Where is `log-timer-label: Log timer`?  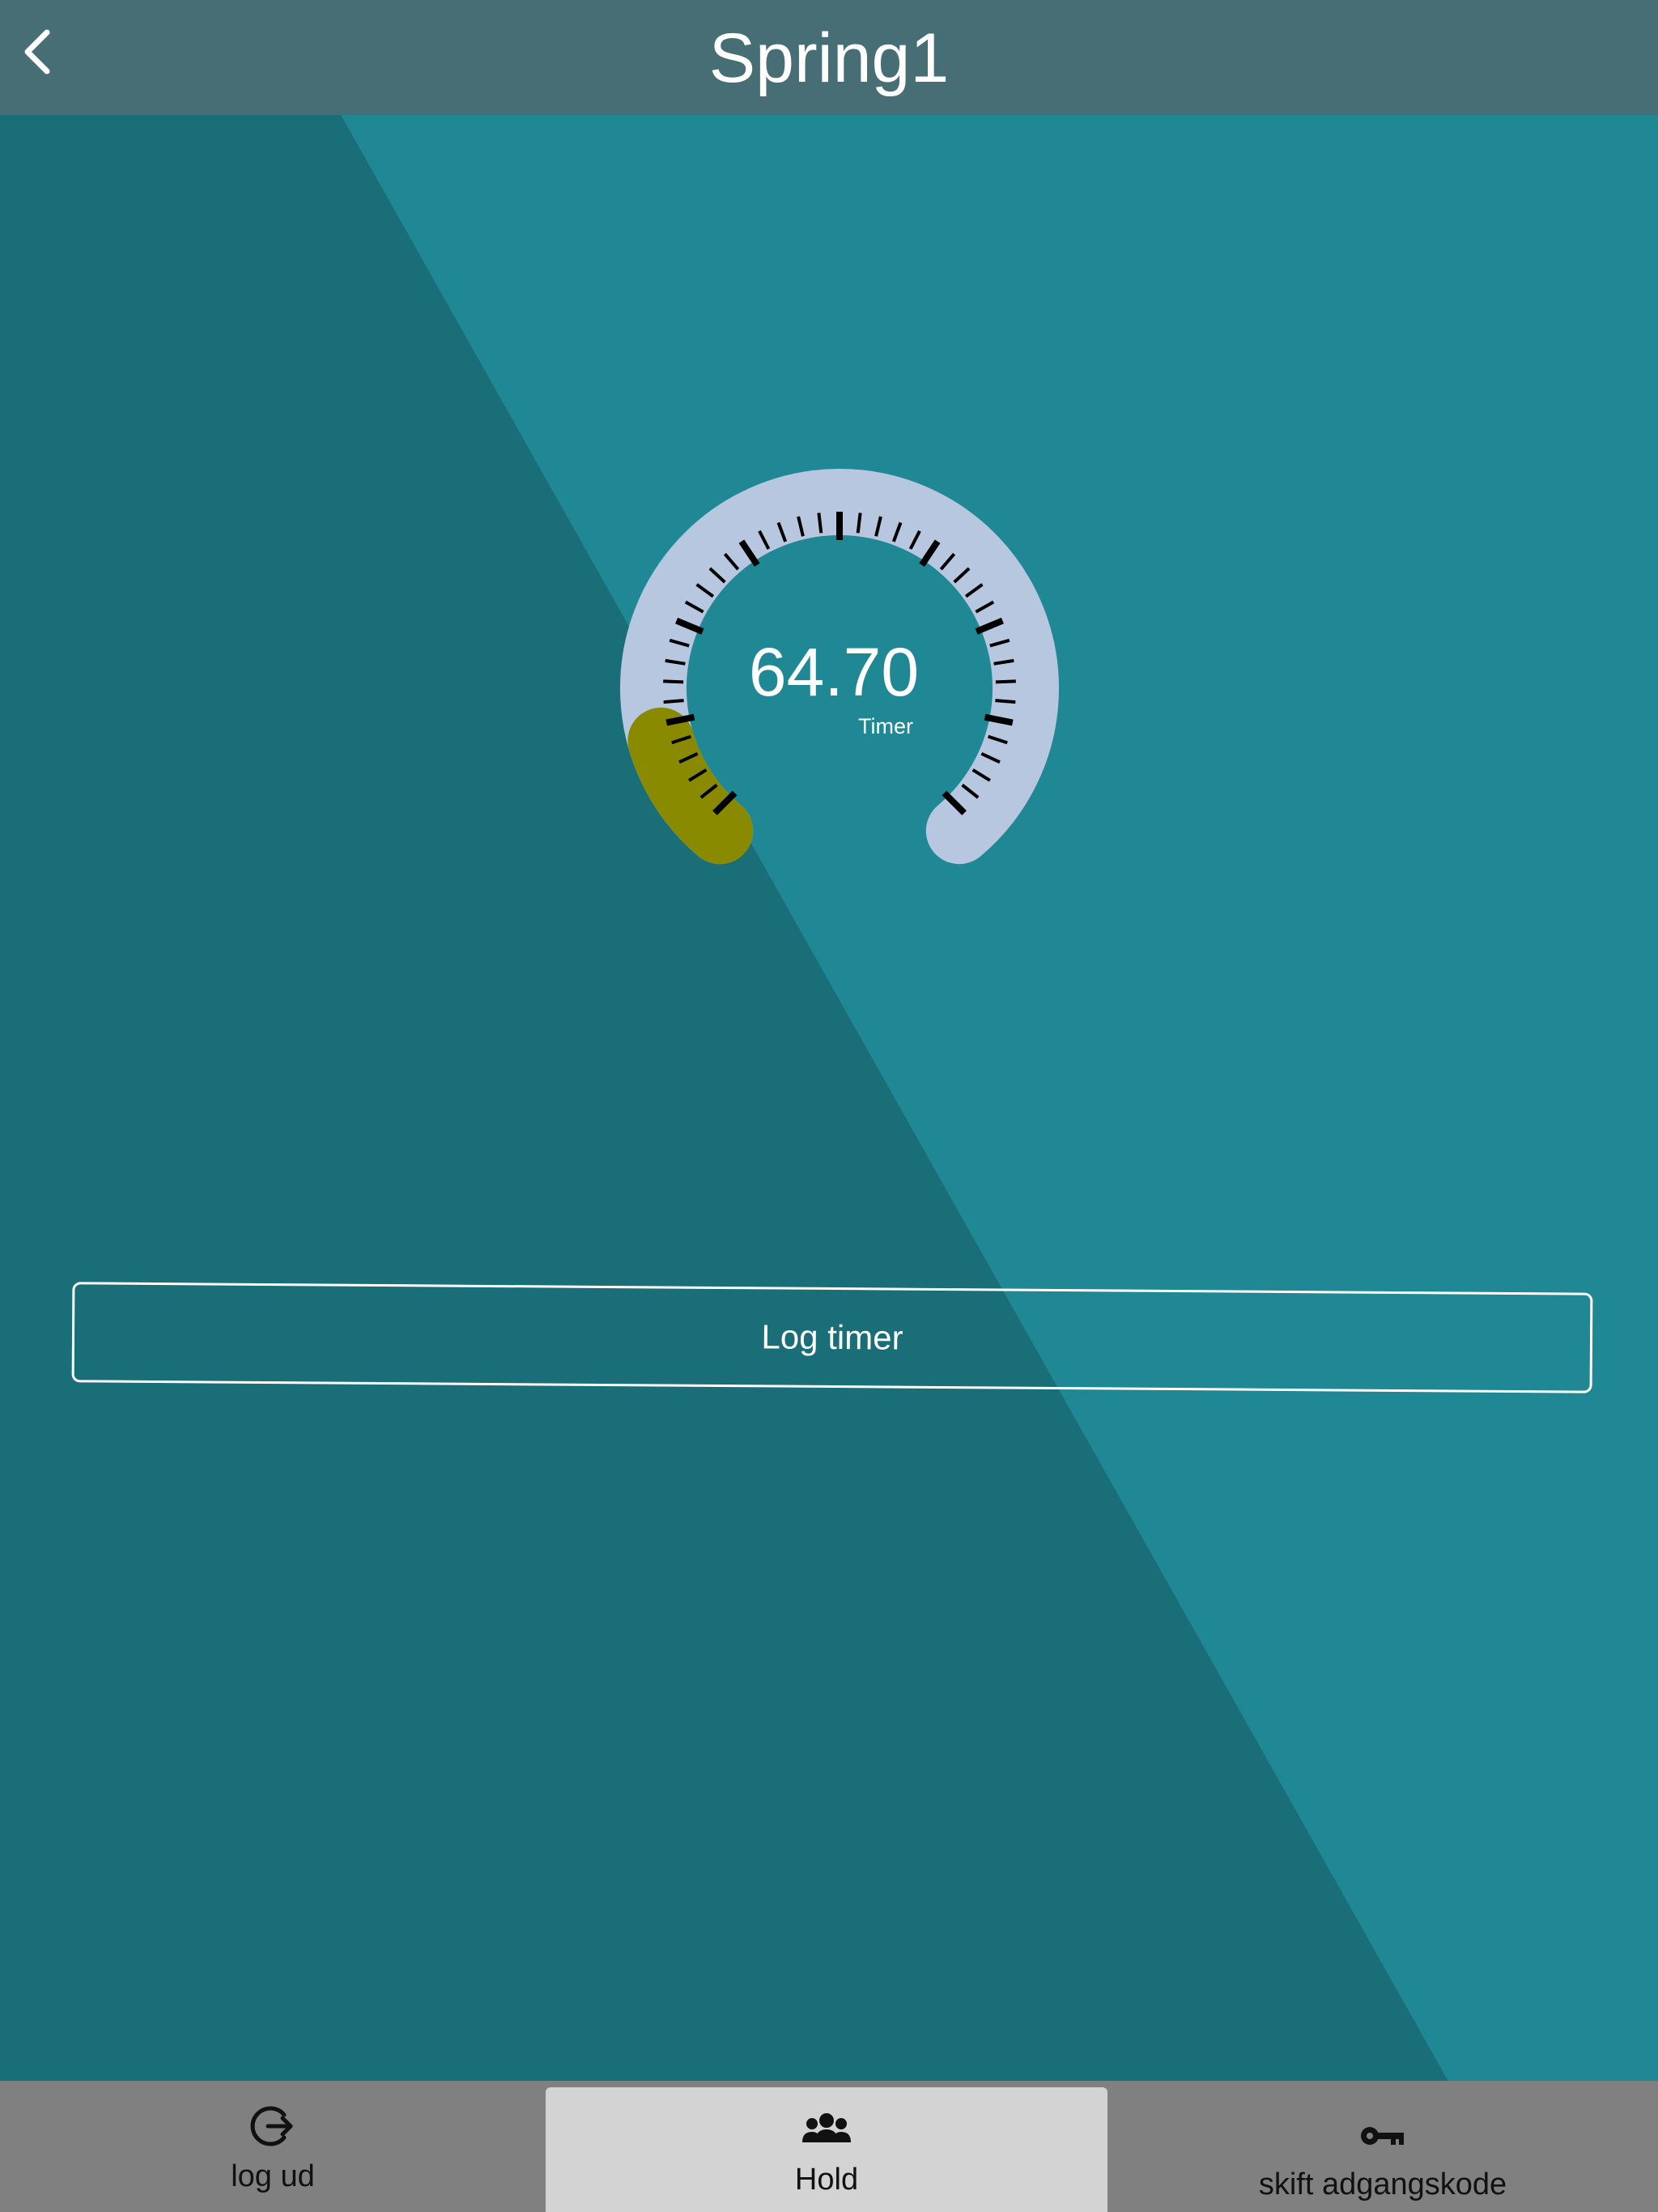
log-timer-label: Log timer is located at coordinates (832, 1337).